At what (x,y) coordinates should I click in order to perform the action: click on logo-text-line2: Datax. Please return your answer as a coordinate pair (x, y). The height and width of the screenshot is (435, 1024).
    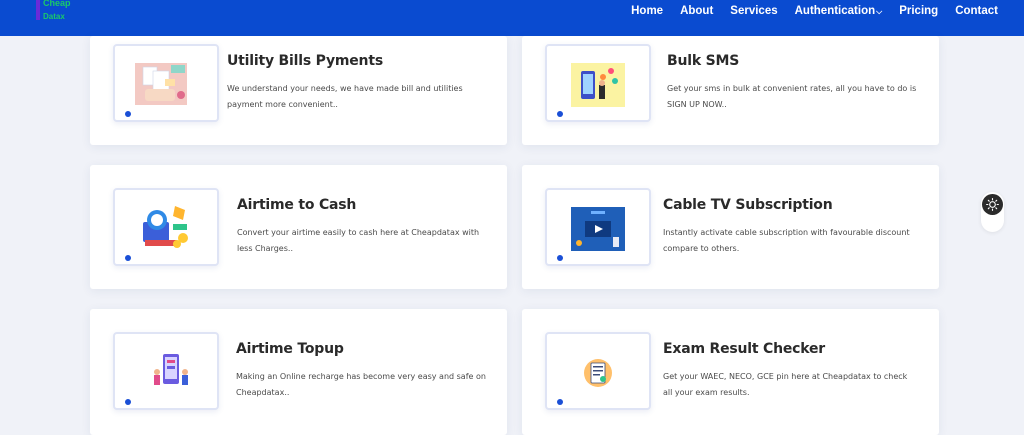
    Looking at the image, I should click on (54, 16).